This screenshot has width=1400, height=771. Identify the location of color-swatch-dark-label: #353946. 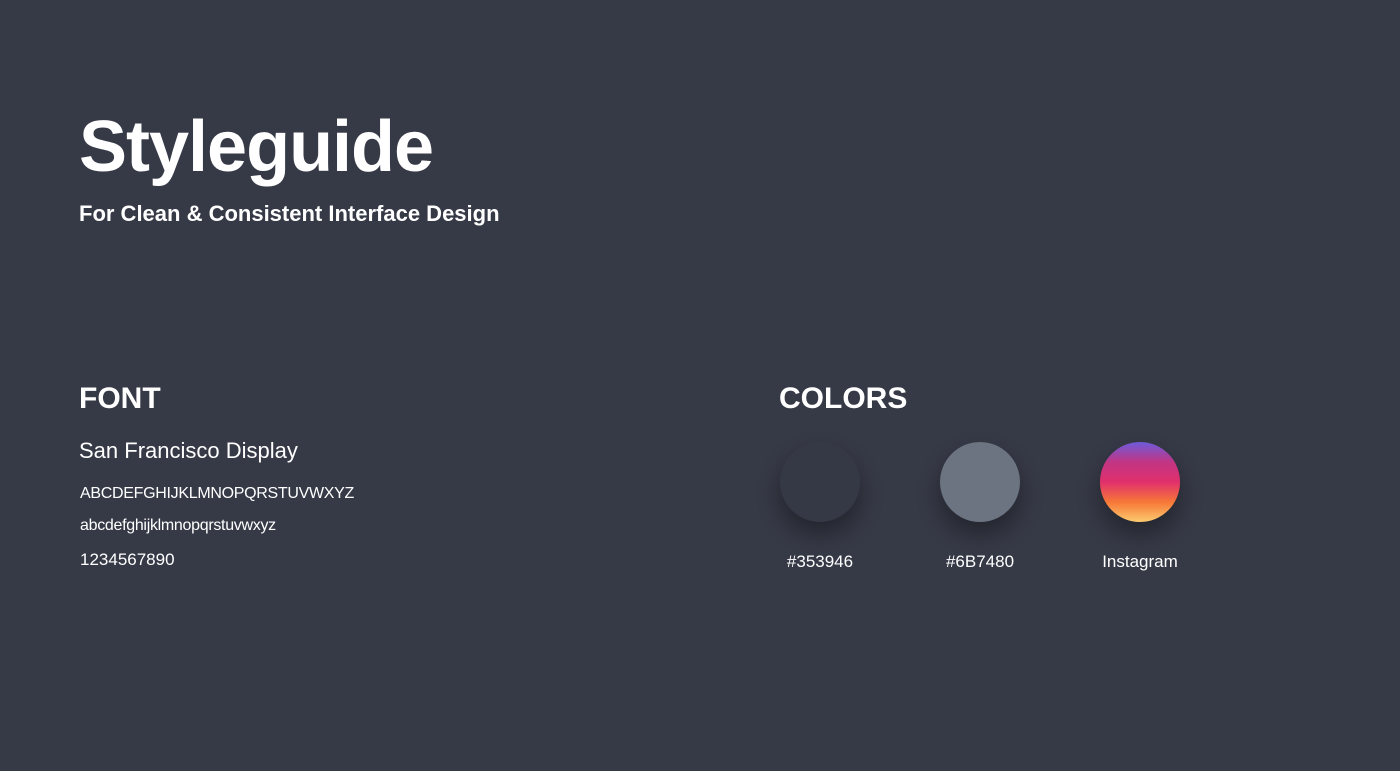
(820, 561).